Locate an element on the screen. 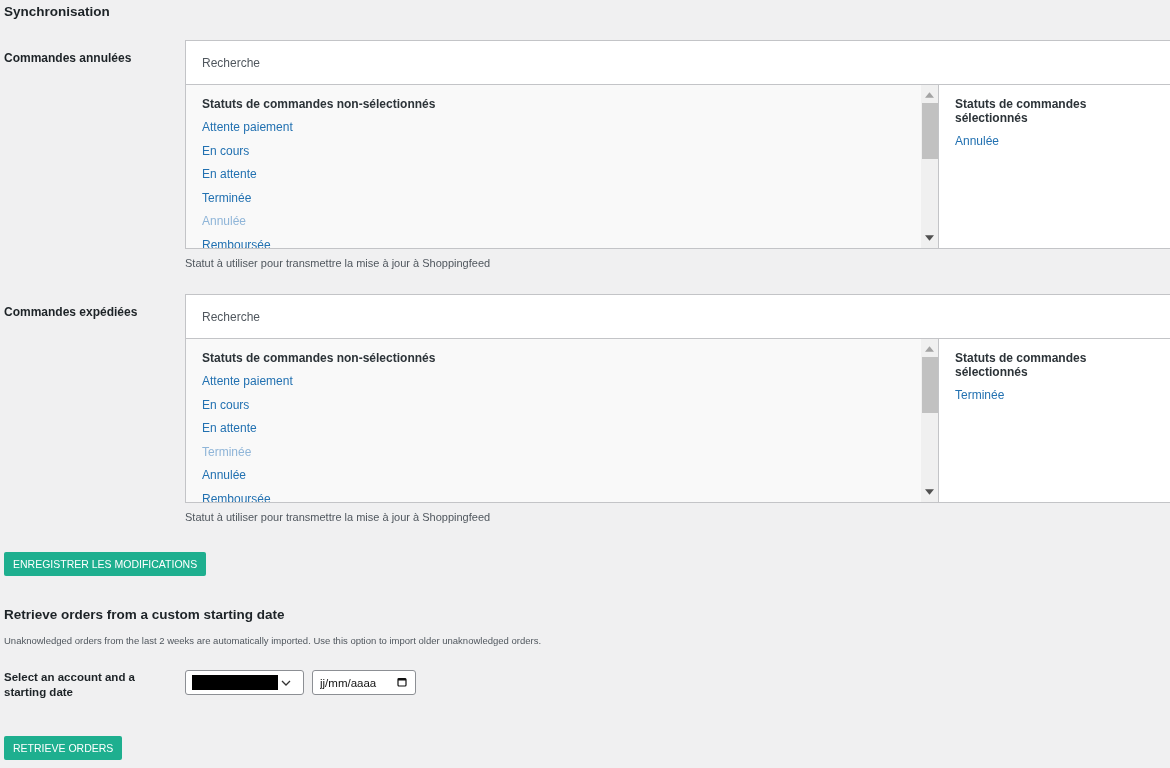 The image size is (1170, 768). calendar-icon is located at coordinates (402, 682).